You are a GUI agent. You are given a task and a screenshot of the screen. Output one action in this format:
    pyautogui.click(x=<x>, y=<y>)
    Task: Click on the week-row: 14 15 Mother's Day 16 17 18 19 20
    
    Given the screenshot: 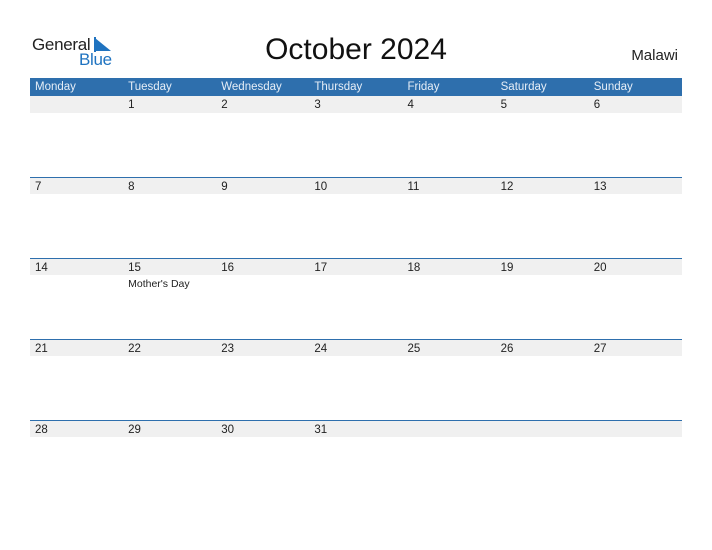 What is the action you would take?
    pyautogui.click(x=356, y=298)
    